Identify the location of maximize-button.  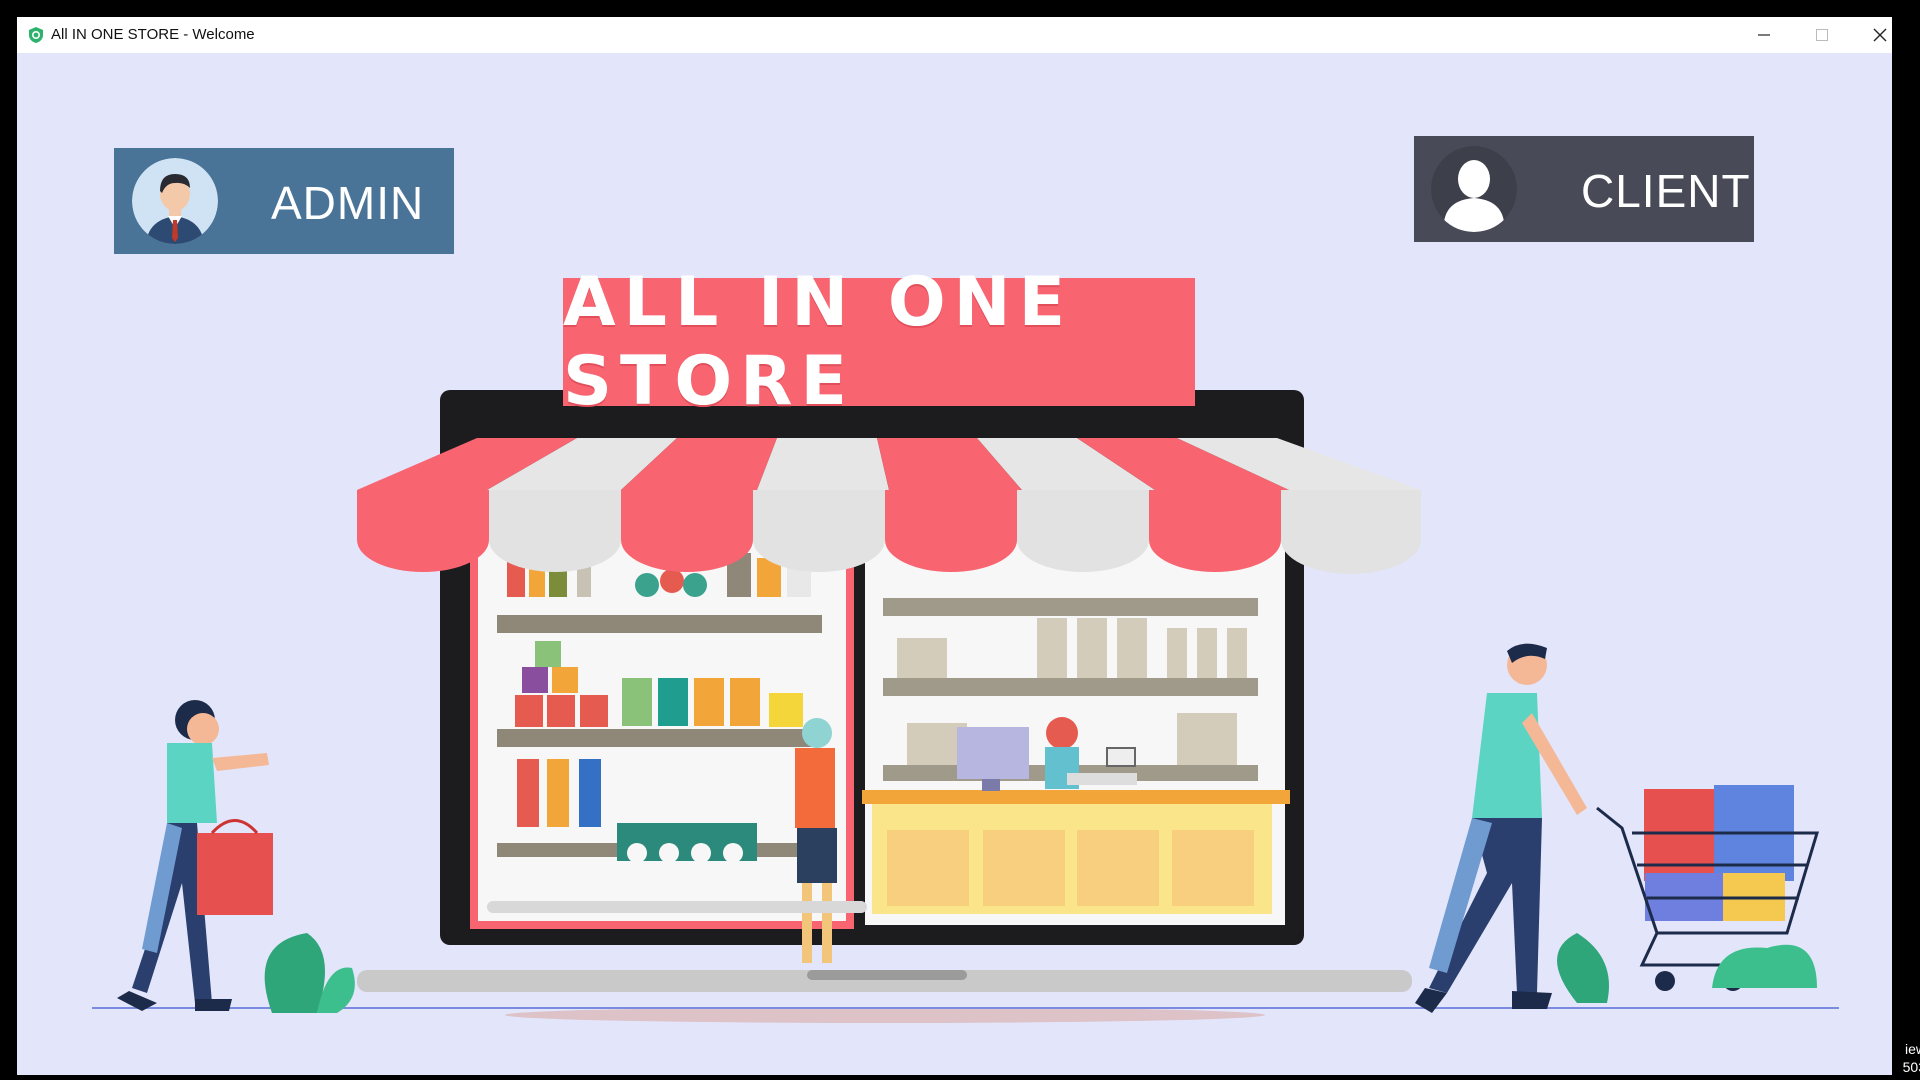
(1822, 35).